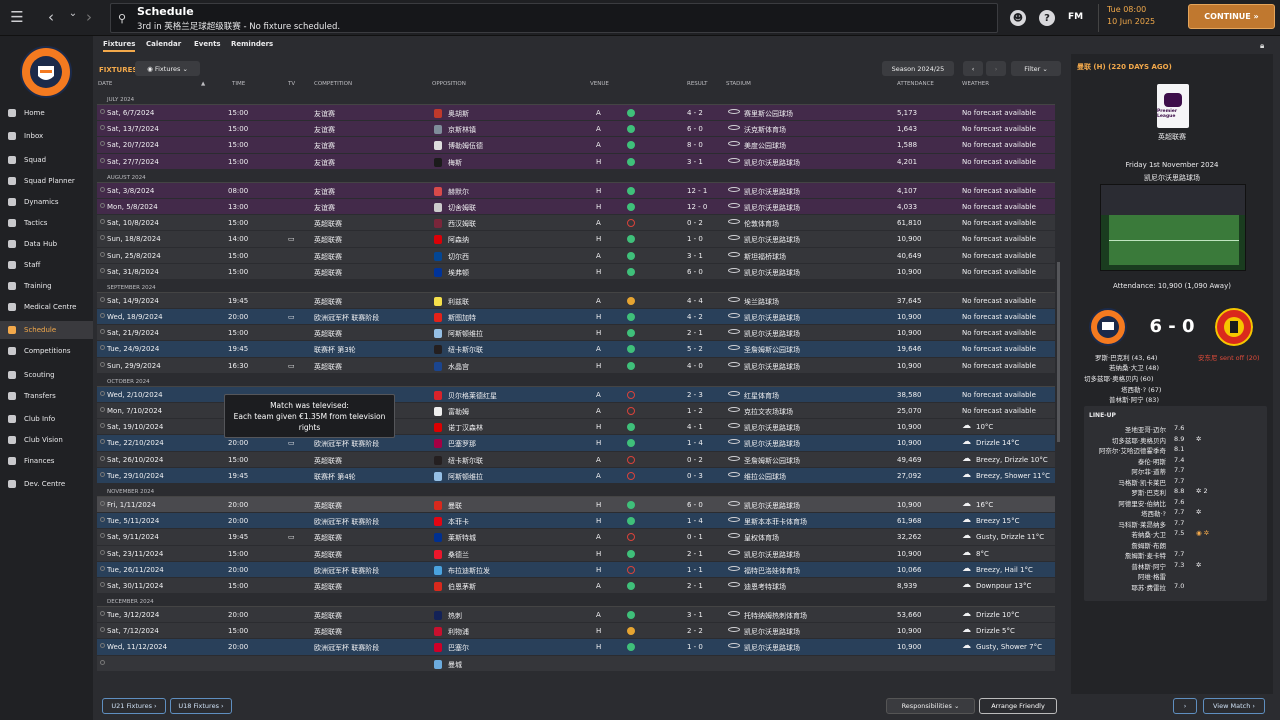 The width and height of the screenshot is (1280, 720). What do you see at coordinates (455, 665) in the screenshot?
I see `fixture-opposition: 曼城` at bounding box center [455, 665].